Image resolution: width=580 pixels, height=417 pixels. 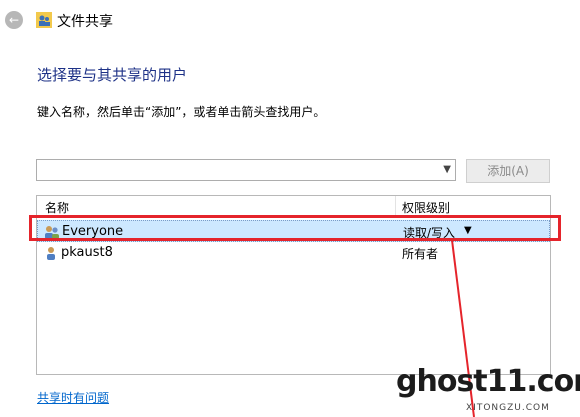 What do you see at coordinates (57, 207) in the screenshot?
I see `column-header-name: 名称` at bounding box center [57, 207].